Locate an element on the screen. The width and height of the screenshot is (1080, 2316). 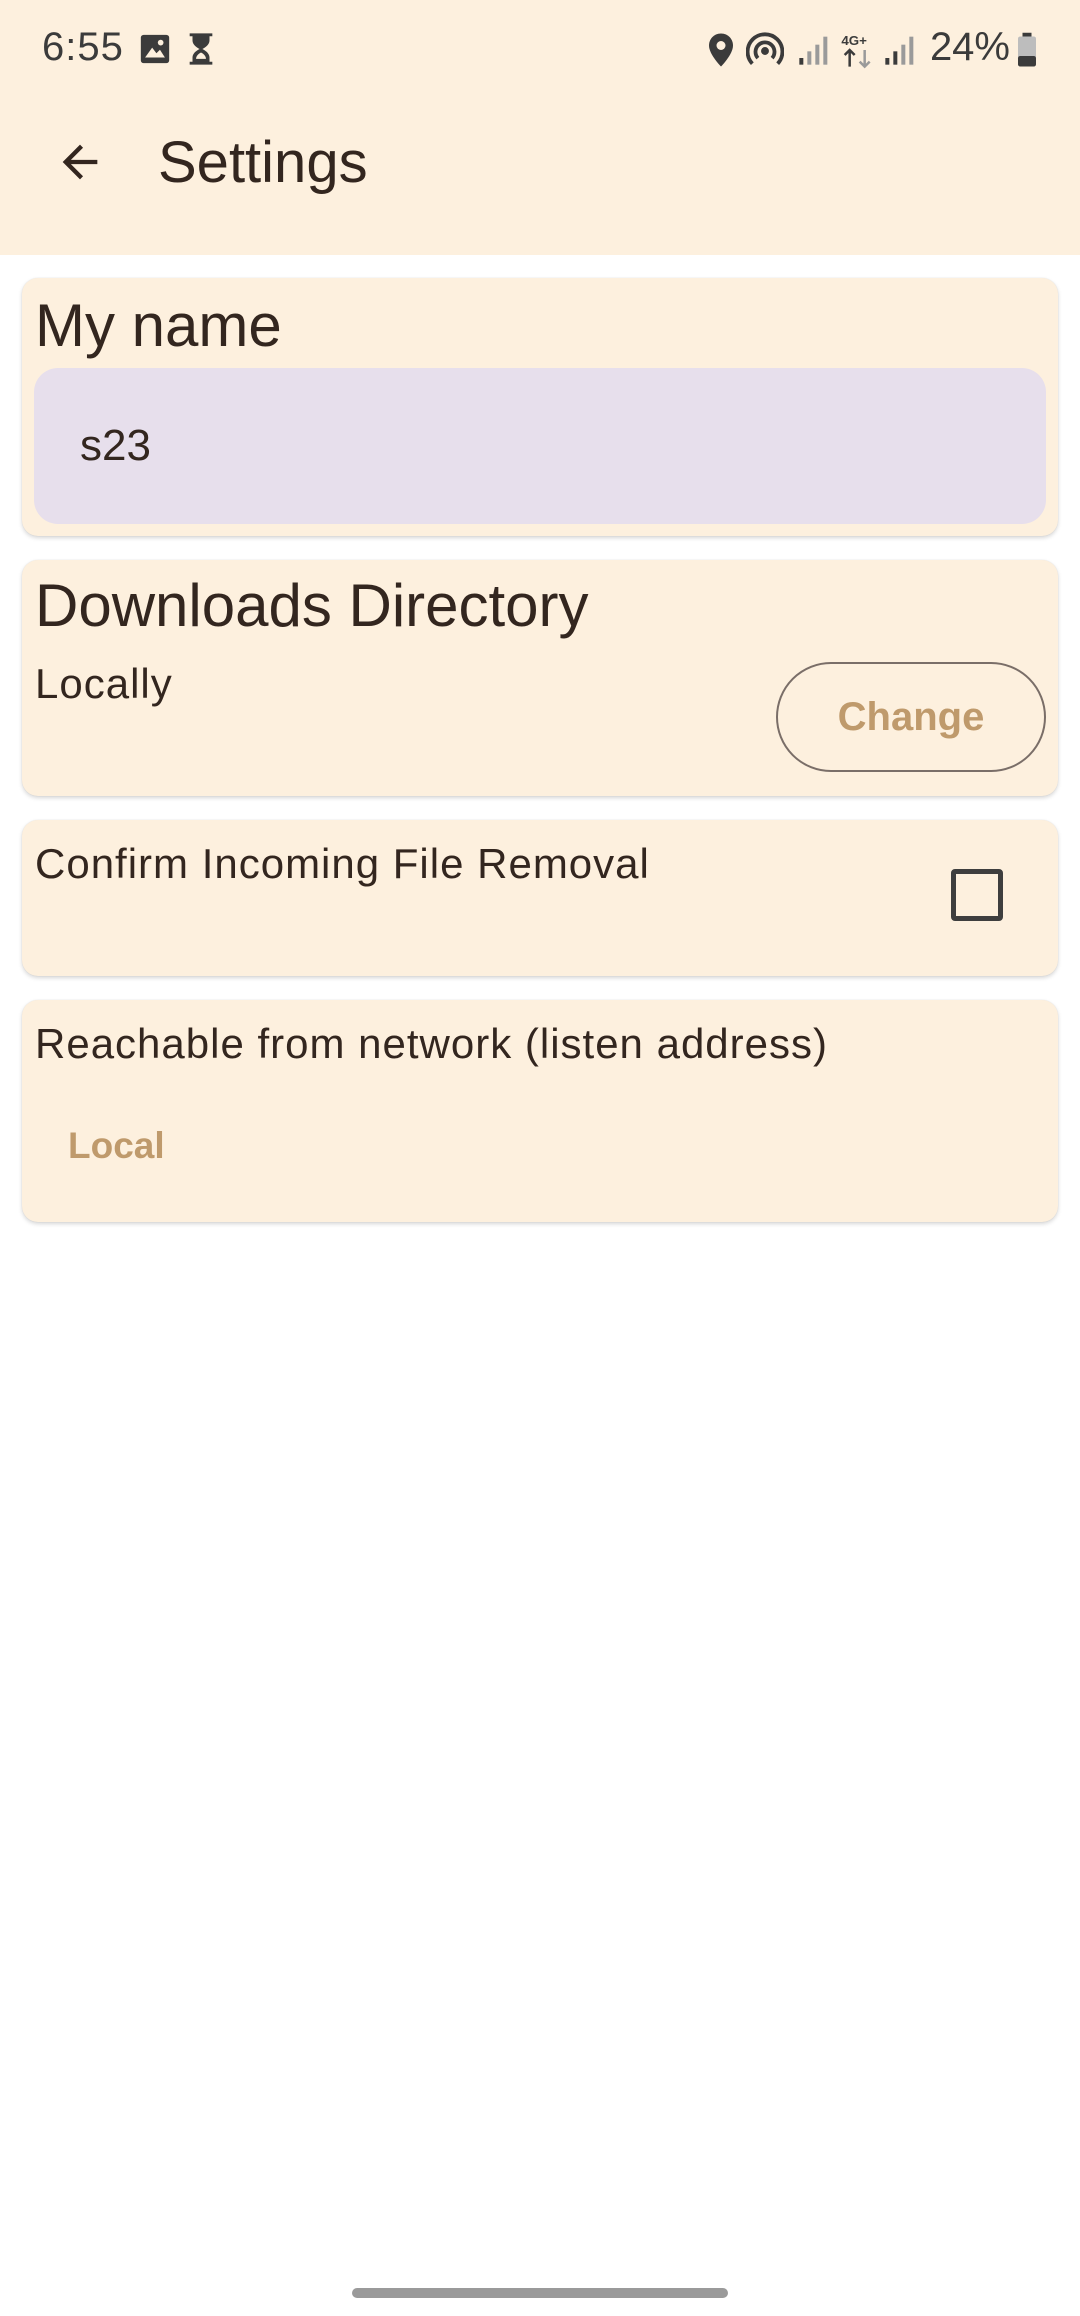
name-input is located at coordinates (540, 446).